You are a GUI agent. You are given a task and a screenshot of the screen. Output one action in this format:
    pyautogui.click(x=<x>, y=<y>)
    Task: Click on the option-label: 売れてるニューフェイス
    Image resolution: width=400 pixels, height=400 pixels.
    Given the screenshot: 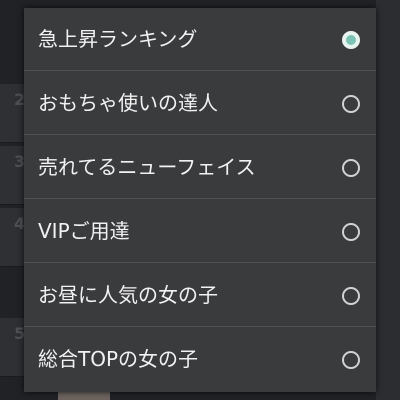 What is the action you would take?
    pyautogui.click(x=147, y=167)
    